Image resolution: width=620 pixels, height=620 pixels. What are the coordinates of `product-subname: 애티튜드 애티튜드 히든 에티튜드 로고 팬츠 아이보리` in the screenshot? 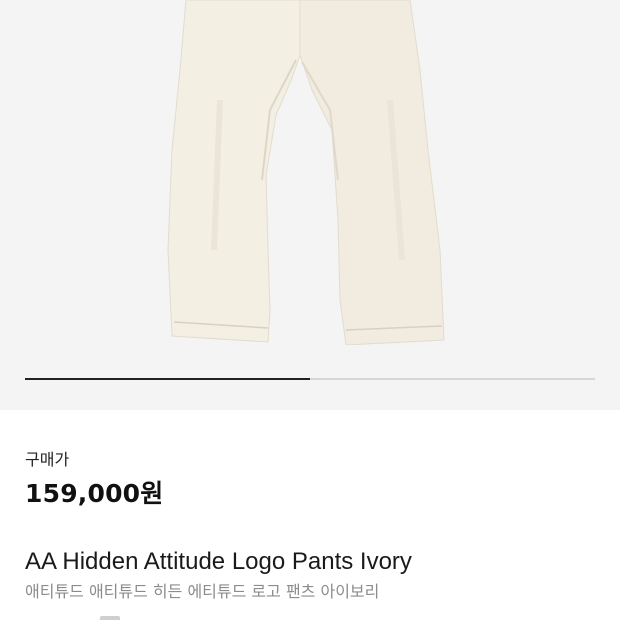 It's located at (202, 591).